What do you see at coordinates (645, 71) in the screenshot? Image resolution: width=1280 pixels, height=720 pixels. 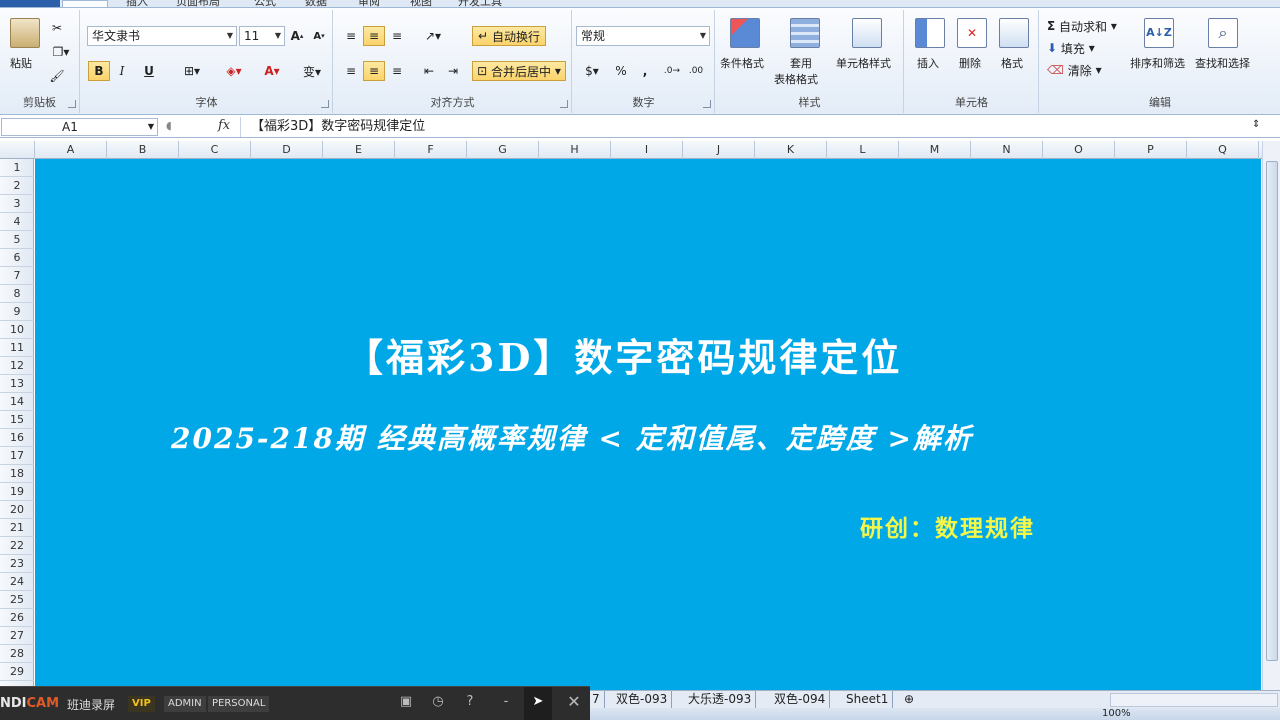 I see `comma-button: ,` at bounding box center [645, 71].